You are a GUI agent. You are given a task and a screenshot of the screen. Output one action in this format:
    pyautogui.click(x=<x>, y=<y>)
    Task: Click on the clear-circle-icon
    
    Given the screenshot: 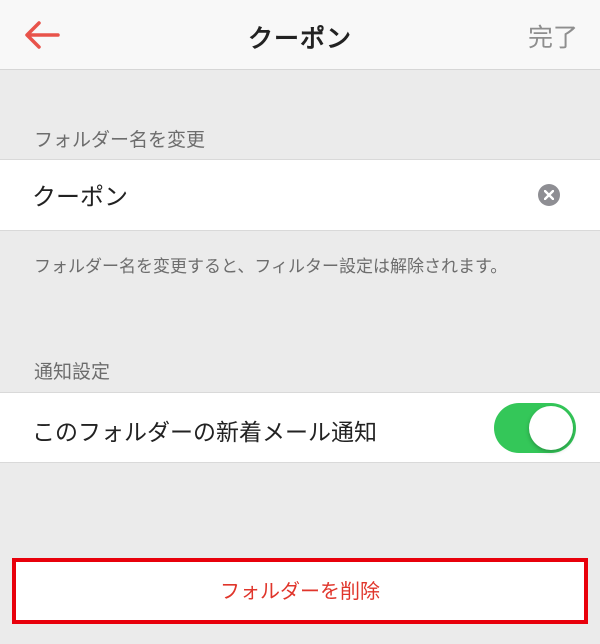 What is the action you would take?
    pyautogui.click(x=549, y=195)
    